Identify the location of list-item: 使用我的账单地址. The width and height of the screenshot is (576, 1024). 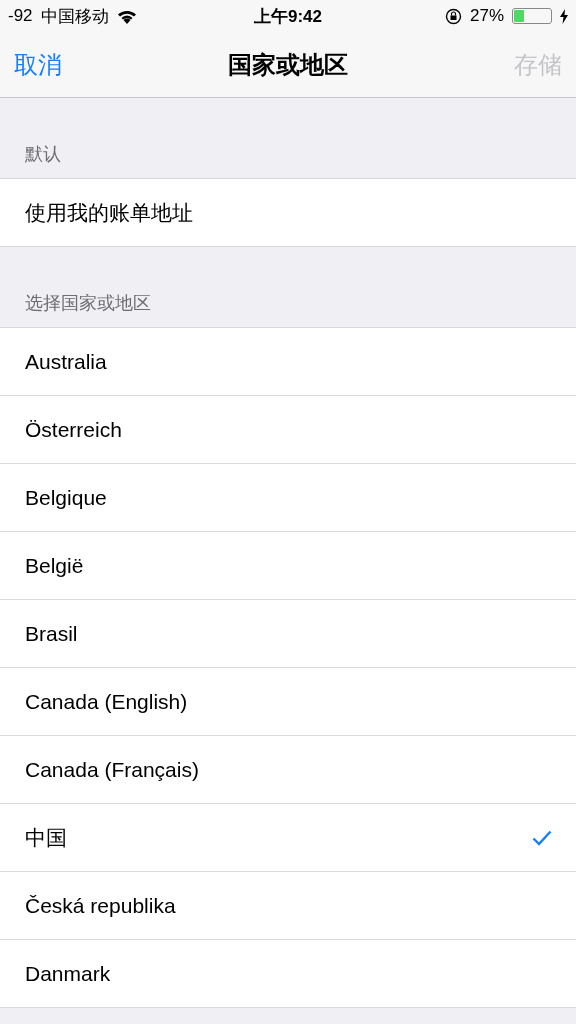
(288, 212).